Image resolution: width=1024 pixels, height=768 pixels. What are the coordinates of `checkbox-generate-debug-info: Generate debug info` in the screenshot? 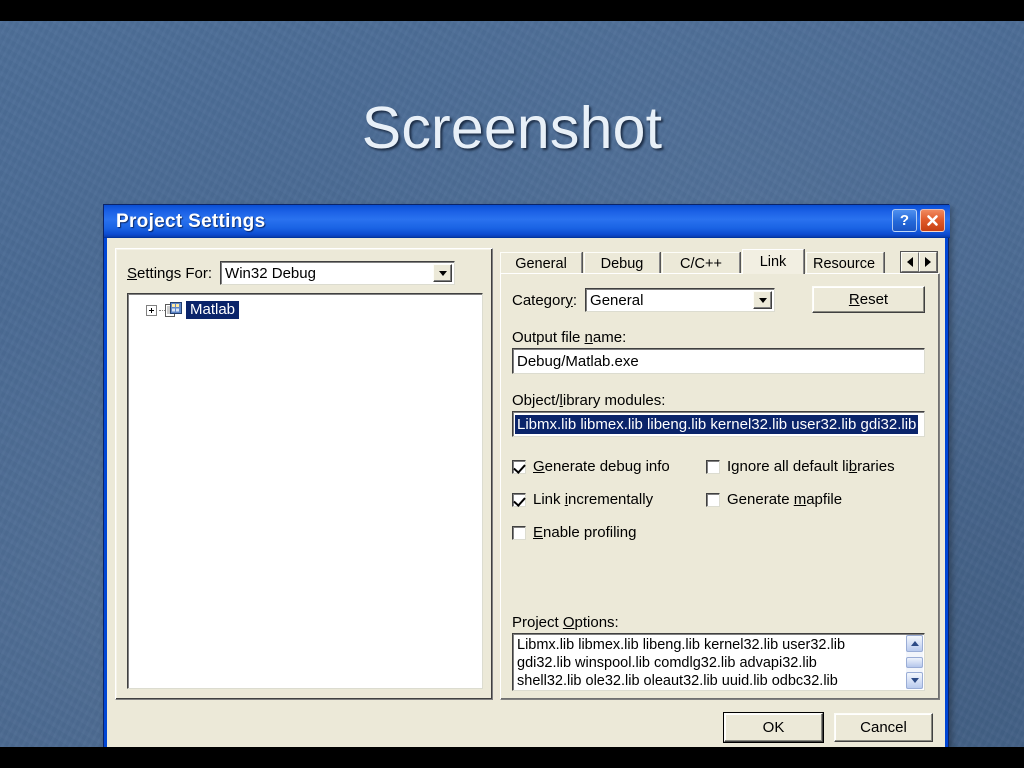 It's located at (591, 466).